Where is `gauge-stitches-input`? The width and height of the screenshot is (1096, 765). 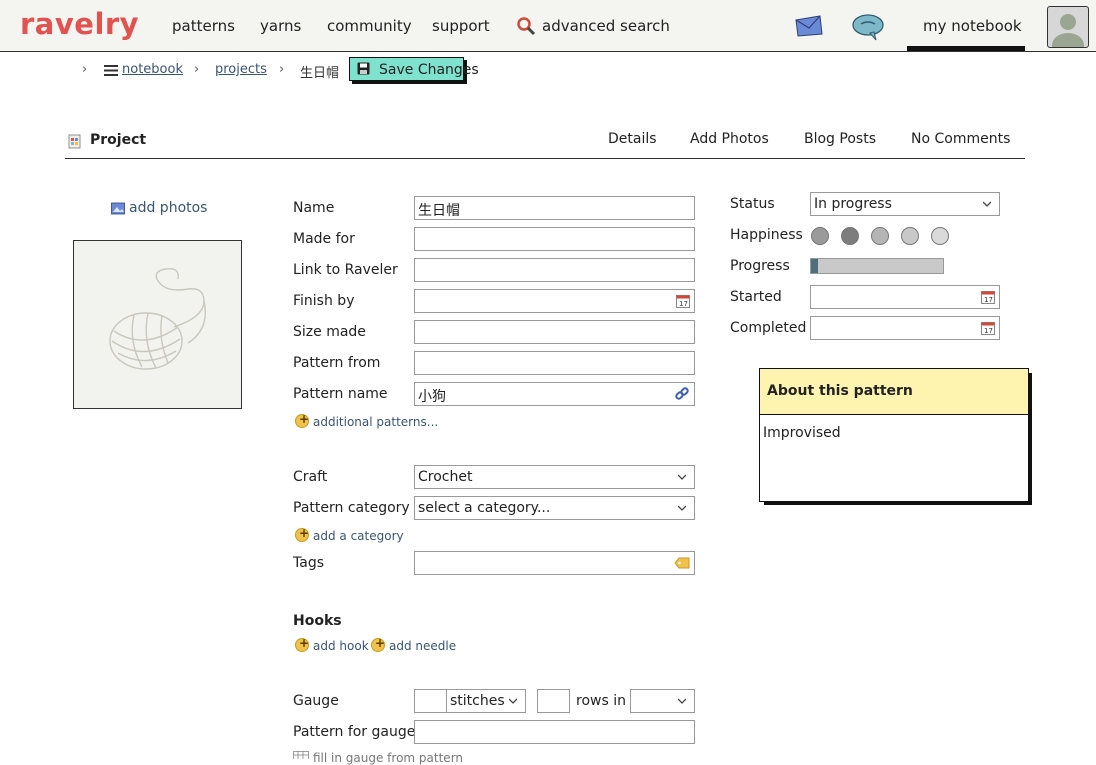
gauge-stitches-input is located at coordinates (430, 701).